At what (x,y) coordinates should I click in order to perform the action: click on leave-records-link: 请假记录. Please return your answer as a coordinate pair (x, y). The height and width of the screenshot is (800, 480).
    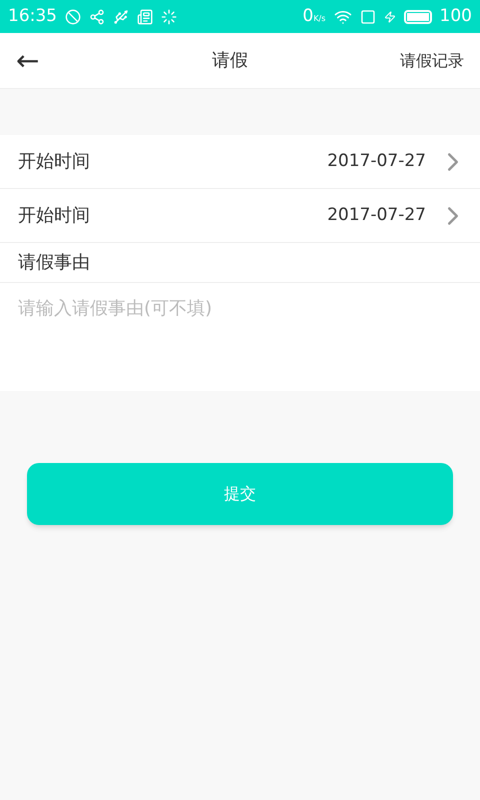
    Looking at the image, I should click on (424, 60).